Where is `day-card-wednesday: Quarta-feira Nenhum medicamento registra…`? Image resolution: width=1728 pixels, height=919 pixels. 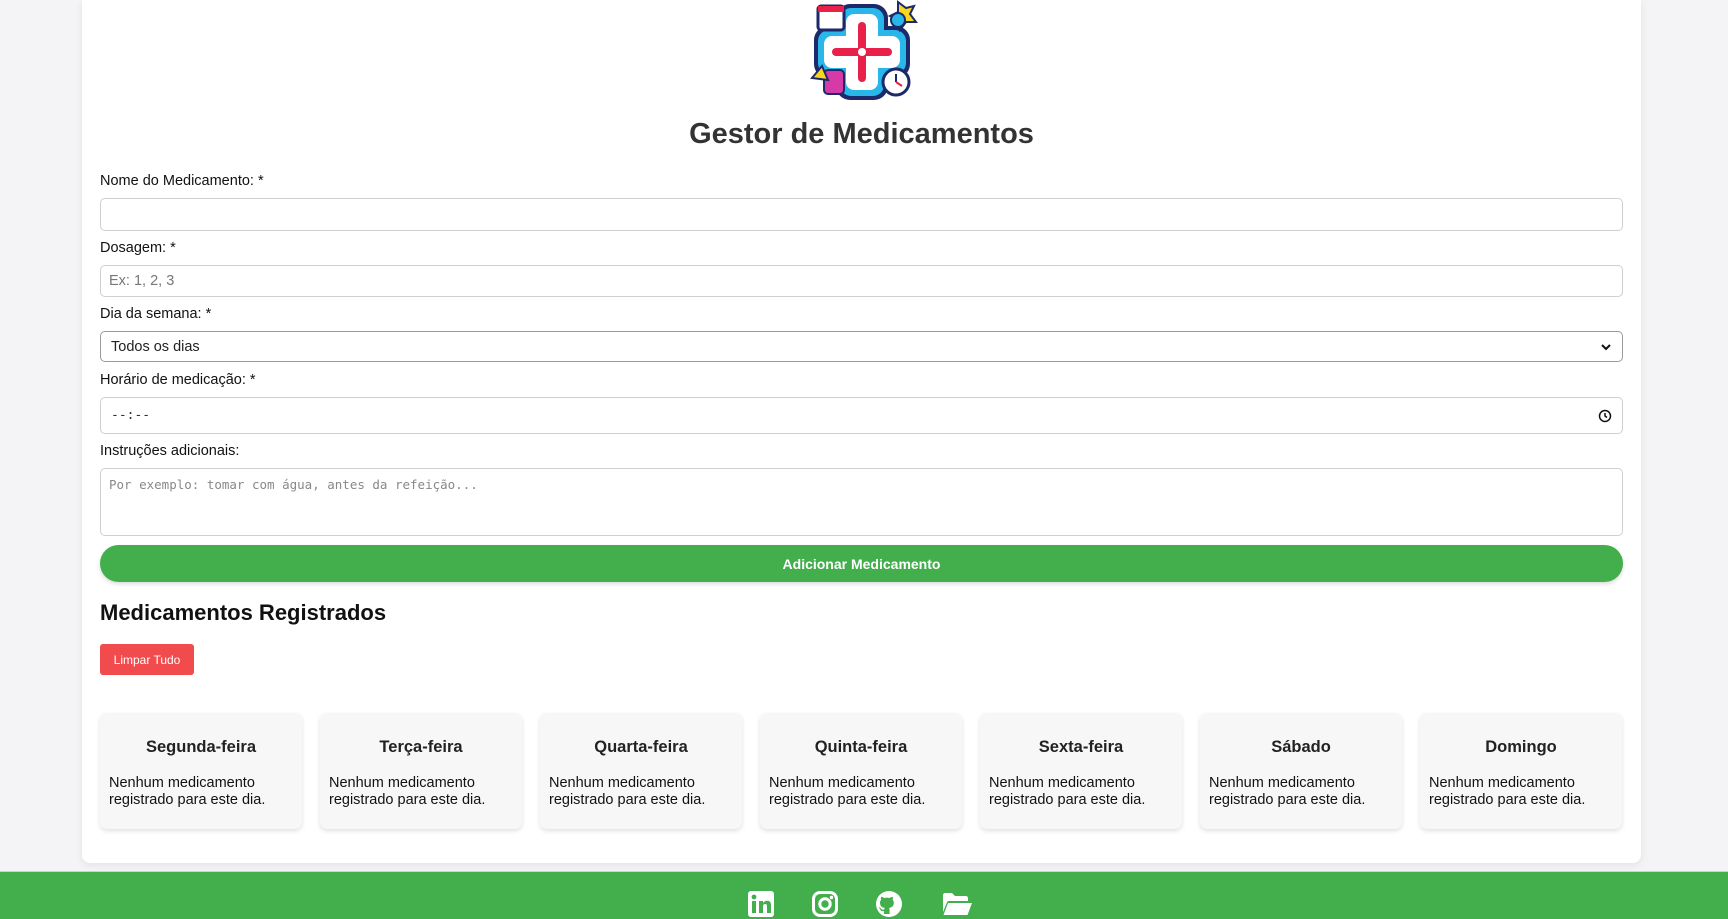 day-card-wednesday: Quarta-feira Nenhum medicamento registra… is located at coordinates (641, 771).